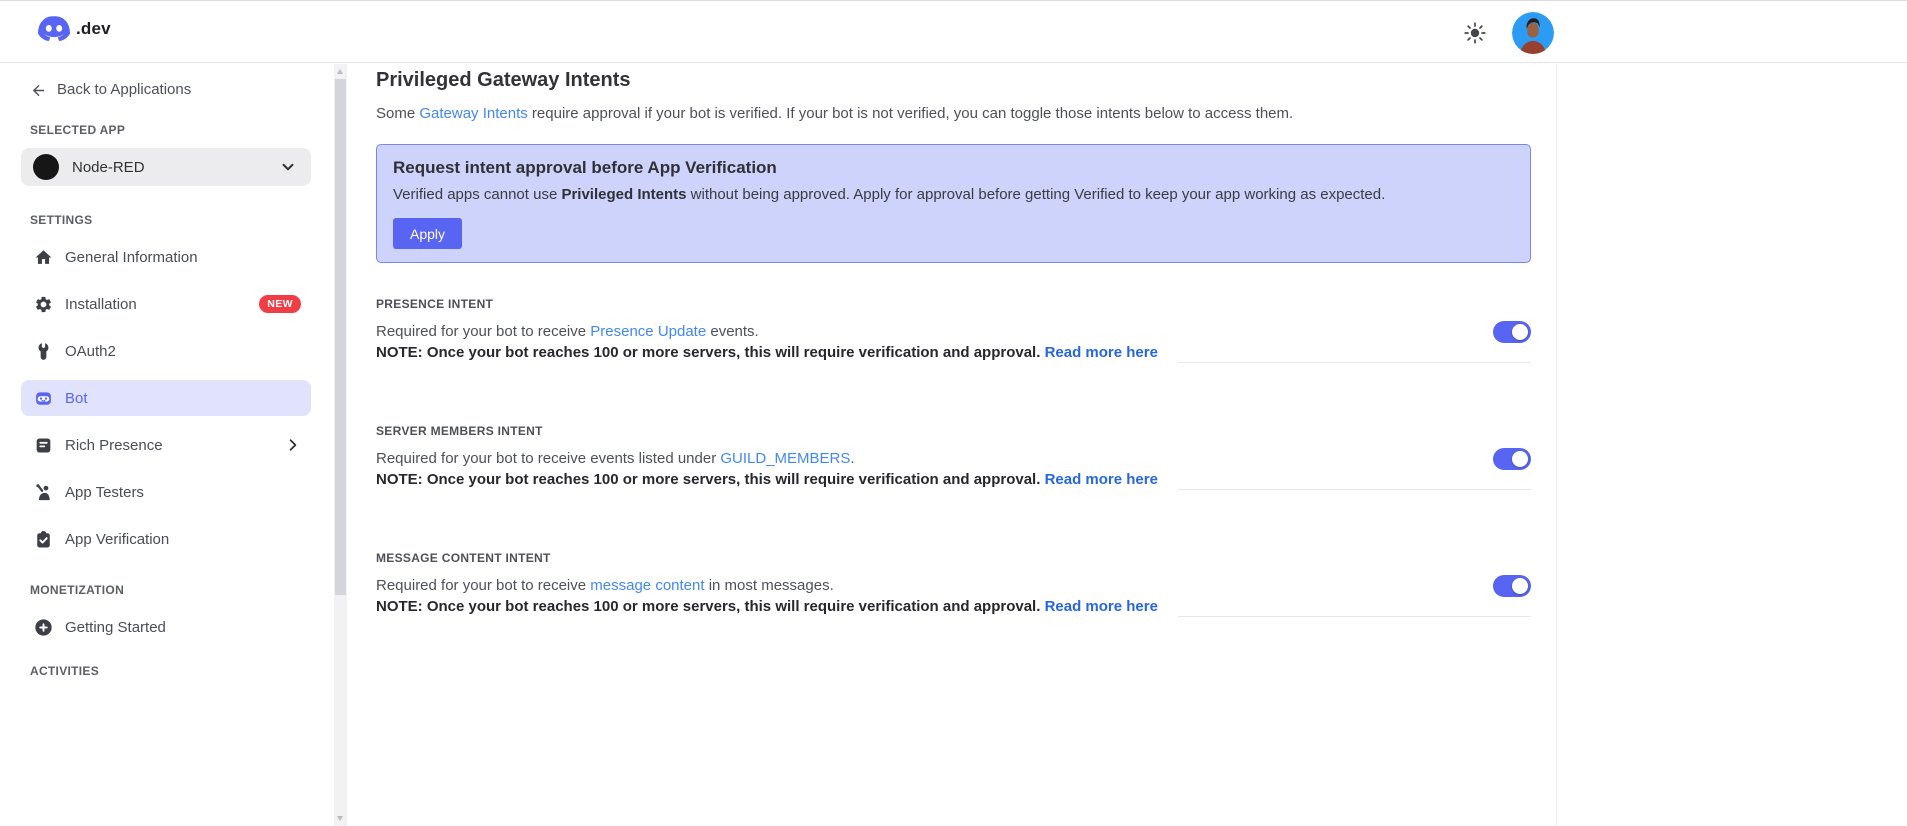 The width and height of the screenshot is (1907, 826). Describe the element at coordinates (166, 492) in the screenshot. I see `sidebar-item-app-testers: App Testers` at that location.